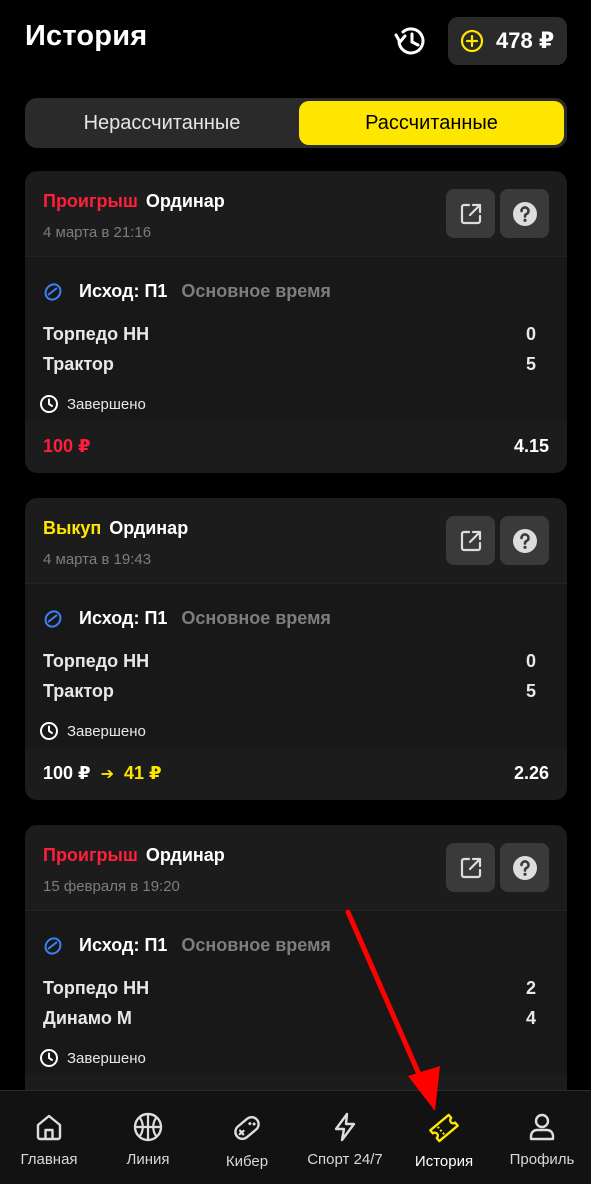 The width and height of the screenshot is (591, 1184). Describe the element at coordinates (107, 774) in the screenshot. I see `arrow-right-icon: ➔` at that location.